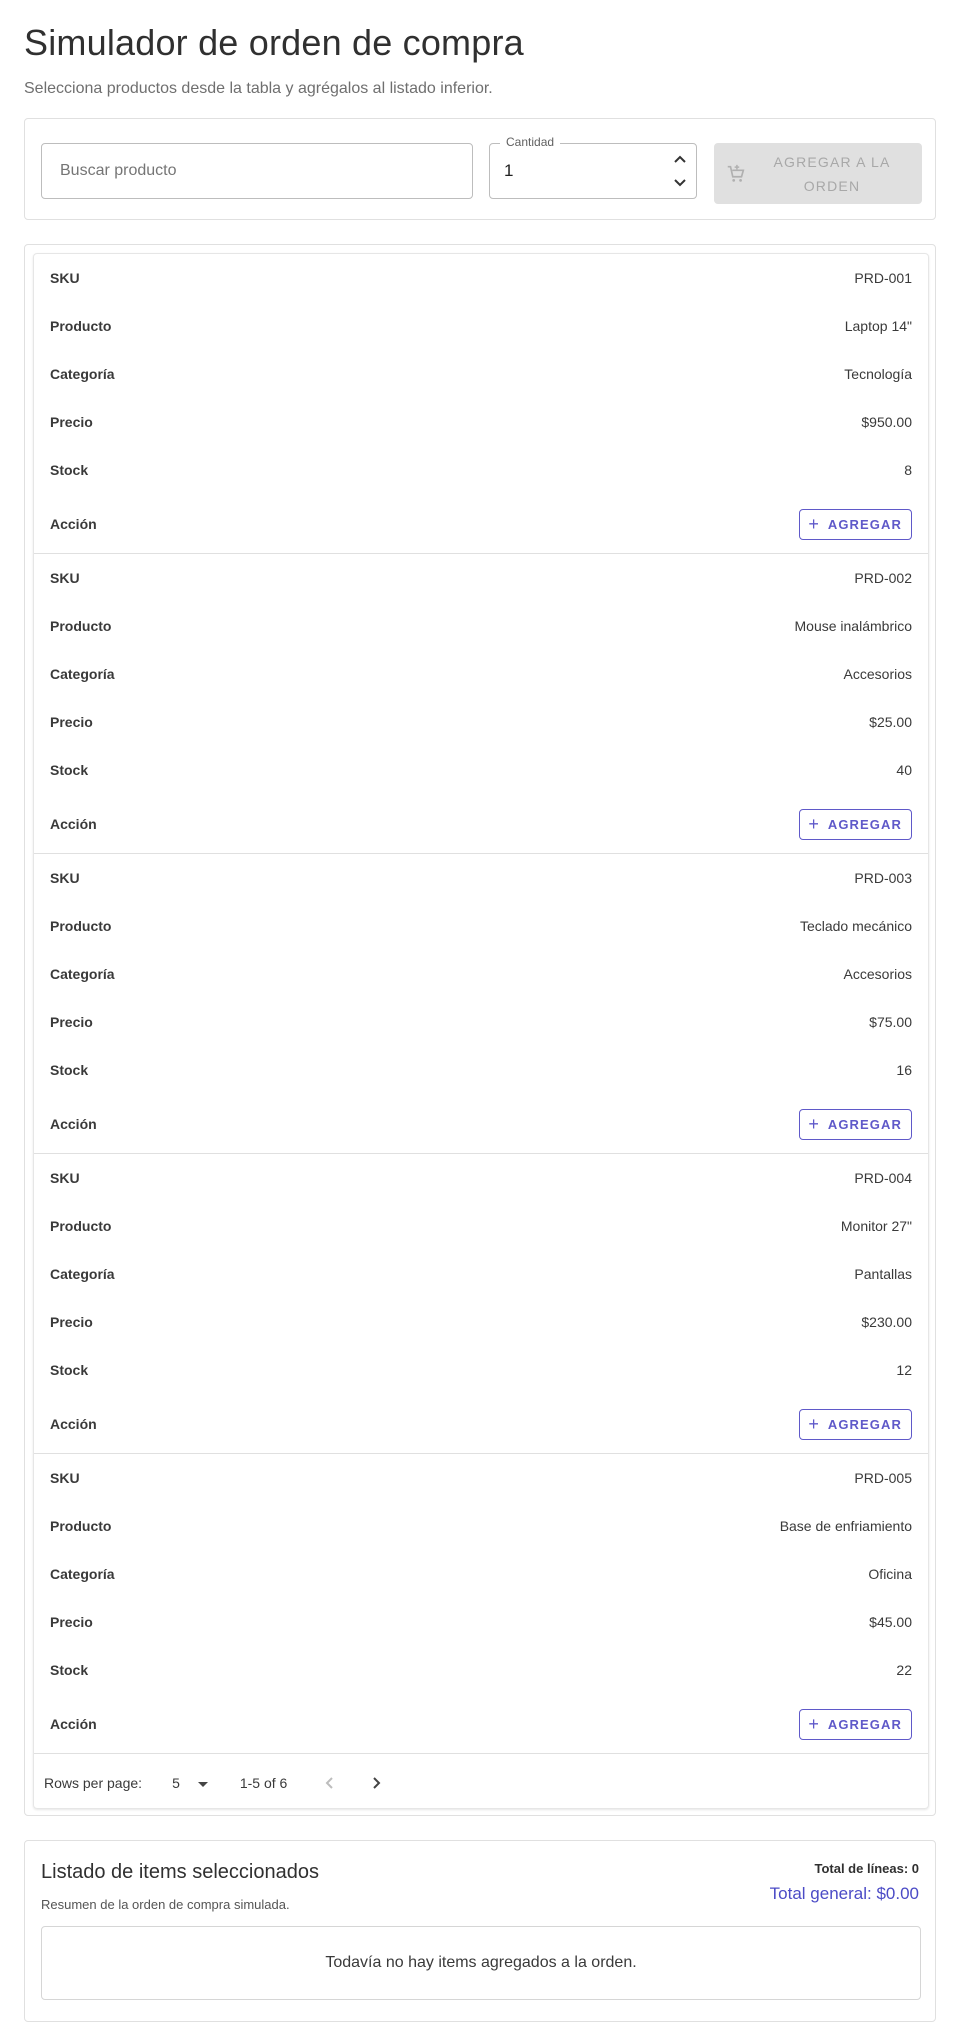 The width and height of the screenshot is (960, 2037). What do you see at coordinates (508, 171) in the screenshot?
I see `quantity-value: 1` at bounding box center [508, 171].